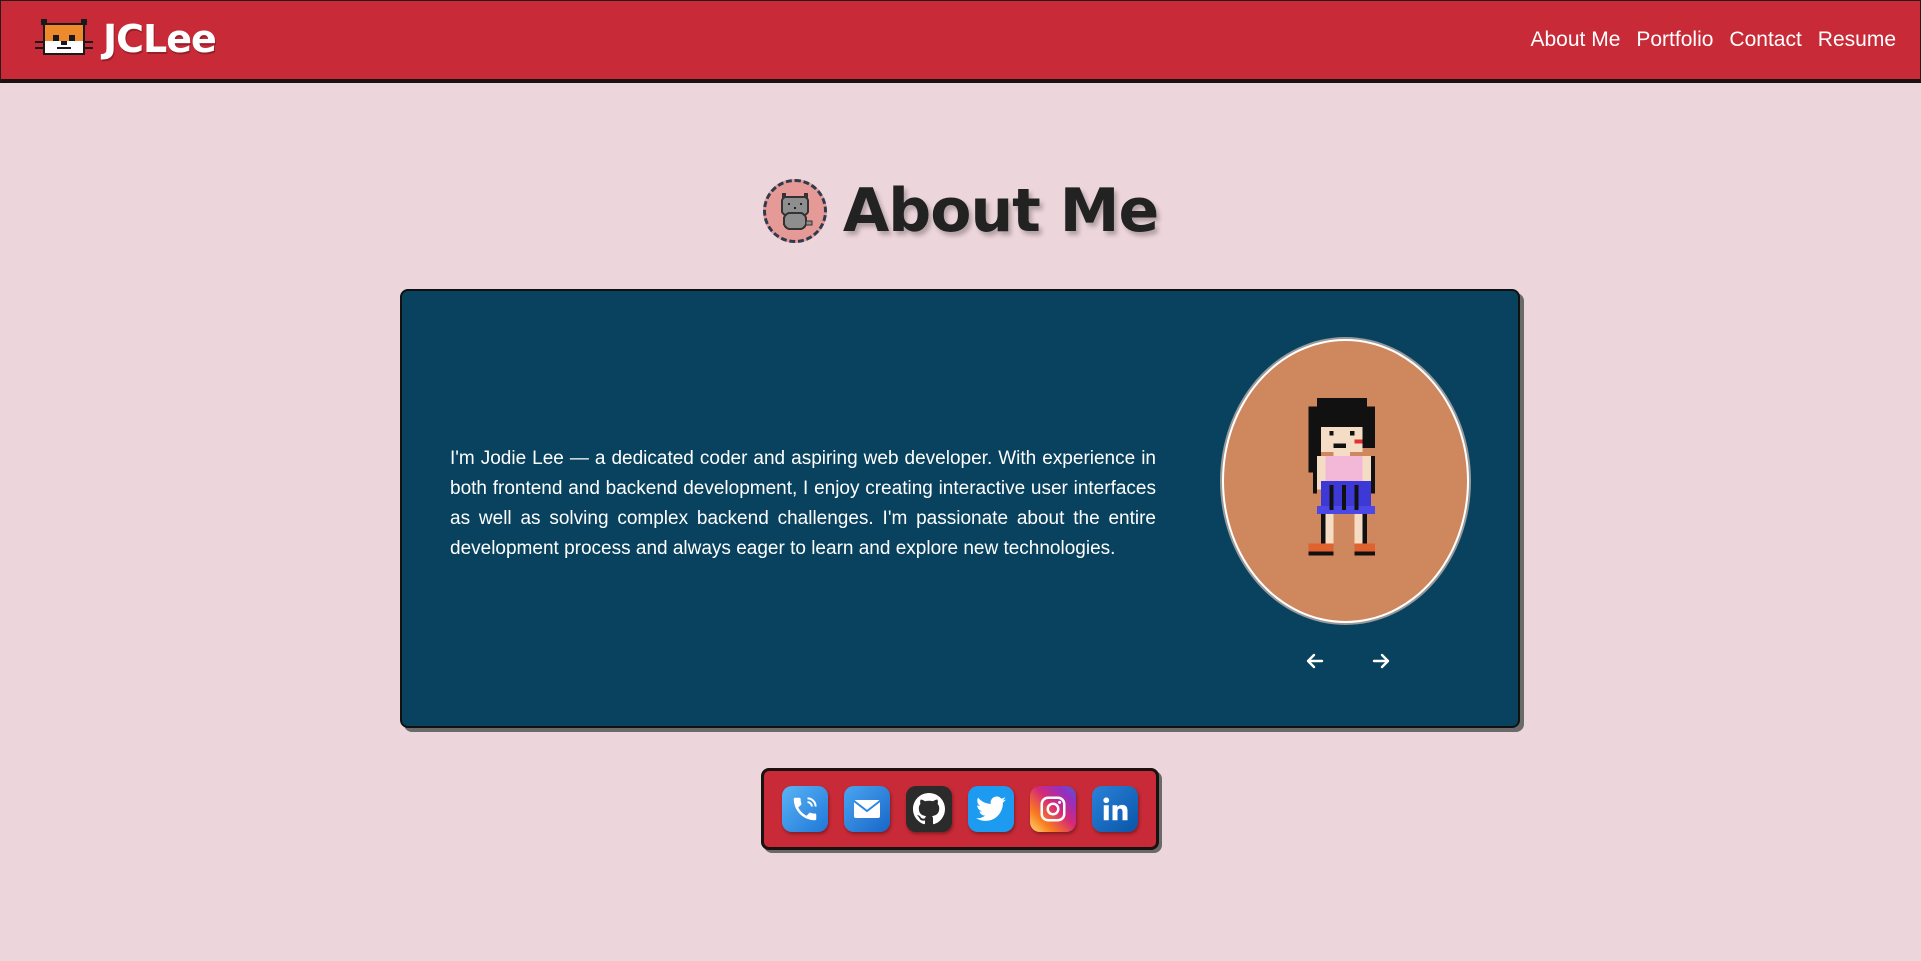  I want to click on portrait-frame, so click(1345, 481).